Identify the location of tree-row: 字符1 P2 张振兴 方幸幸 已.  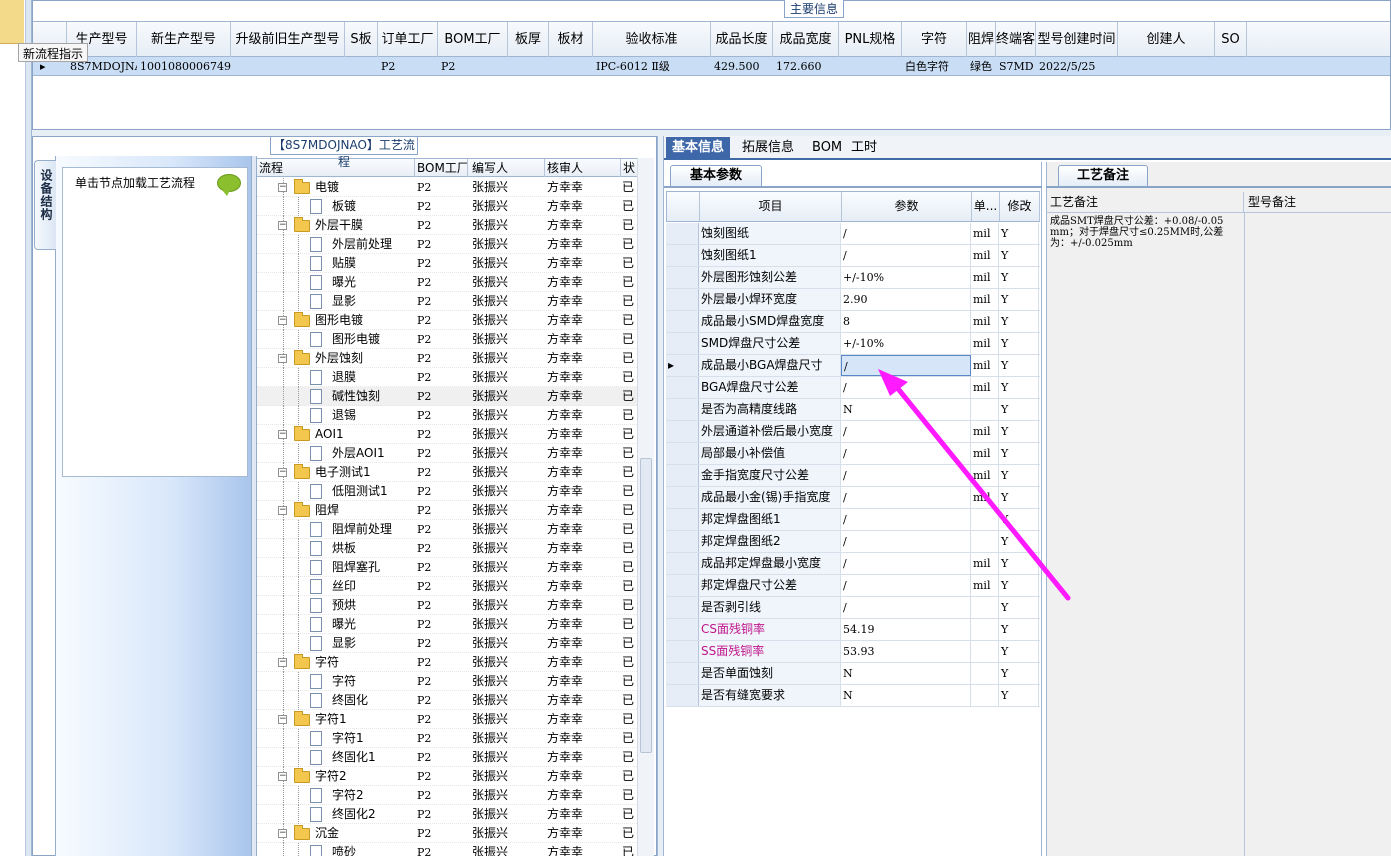
(447, 738).